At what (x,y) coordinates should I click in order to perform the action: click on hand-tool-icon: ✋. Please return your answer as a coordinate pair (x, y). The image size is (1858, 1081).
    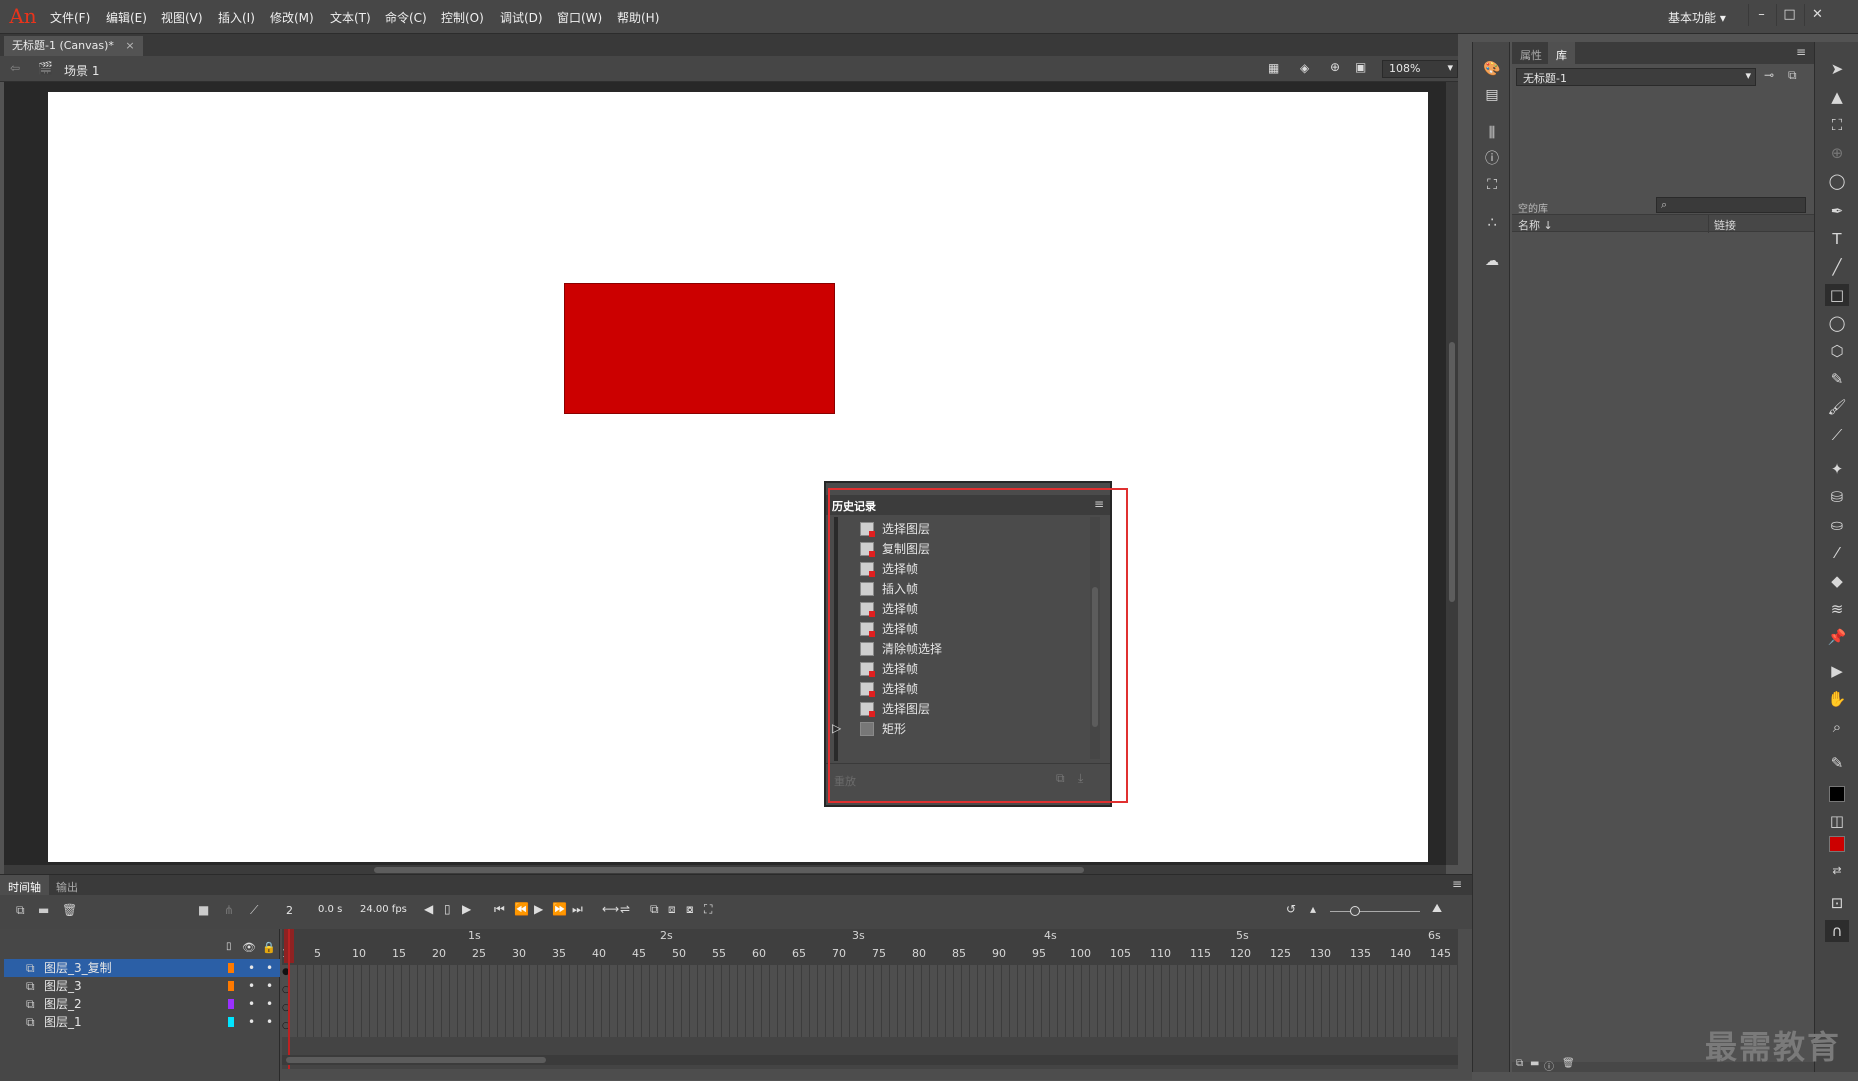
    Looking at the image, I should click on (1837, 699).